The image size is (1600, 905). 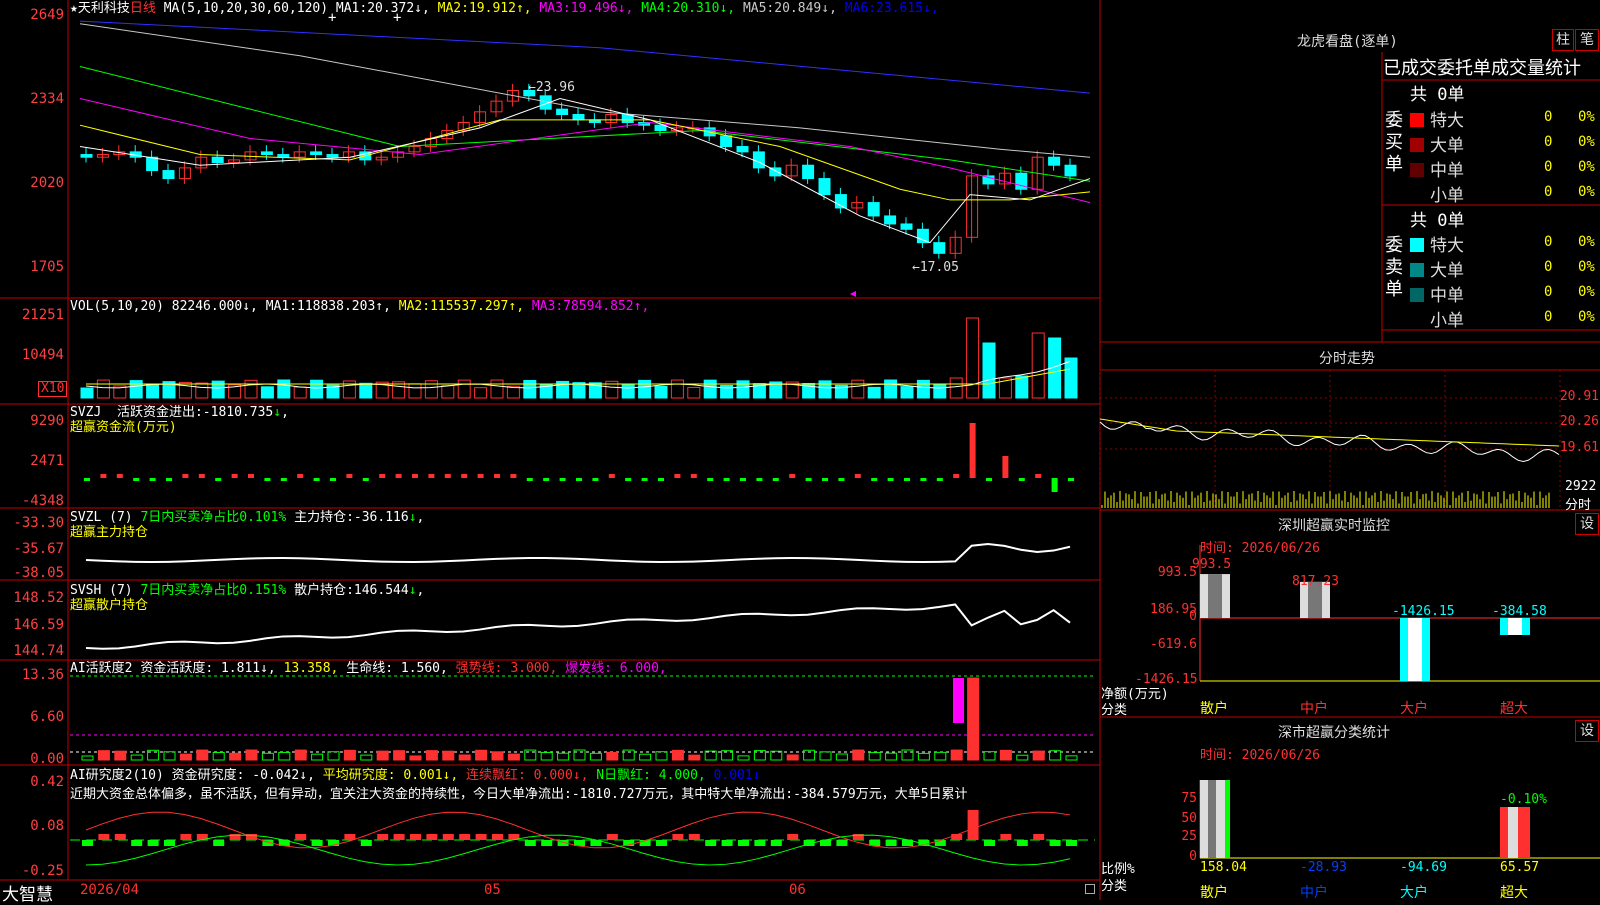 What do you see at coordinates (1437, 221) in the screenshot?
I see `sell-total: 共 0单` at bounding box center [1437, 221].